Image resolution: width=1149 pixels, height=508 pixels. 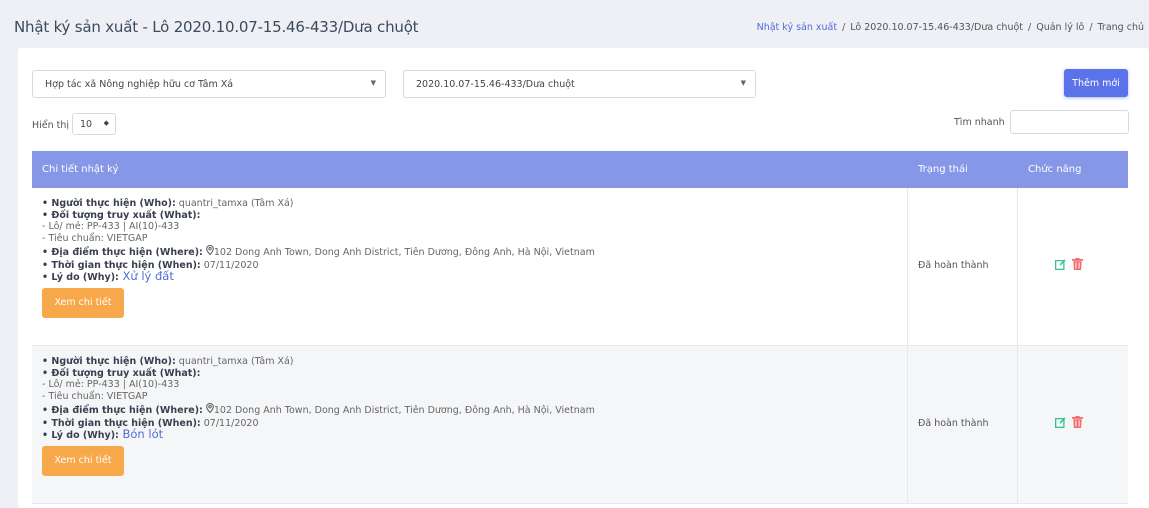 I want to click on page-size-select: 10 ◆, so click(x=94, y=124).